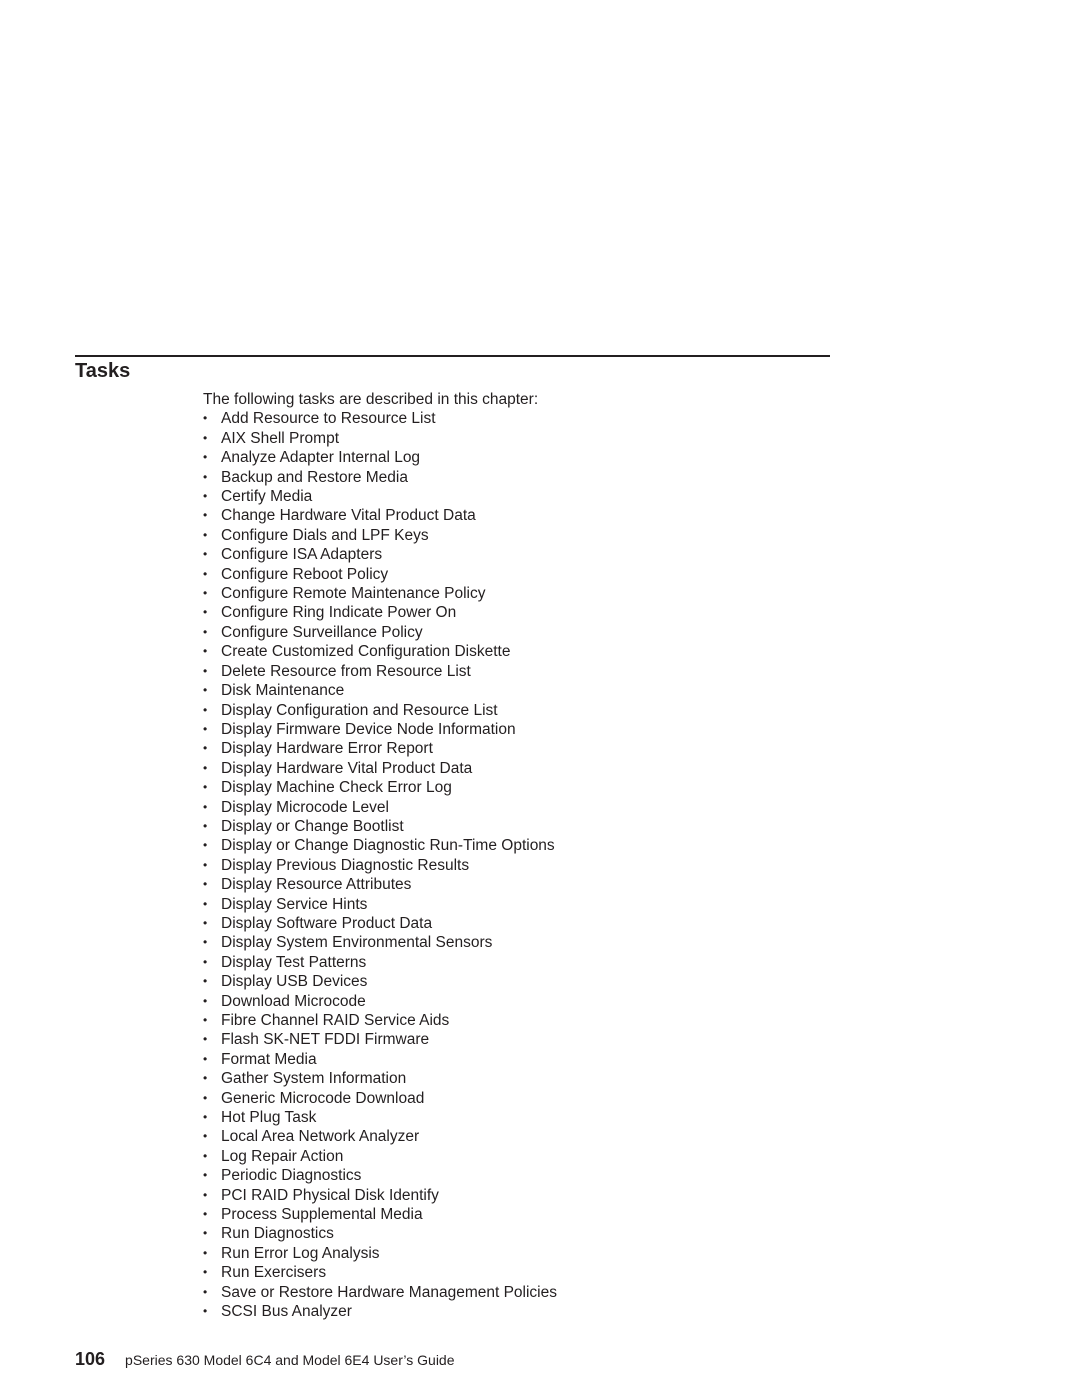  Describe the element at coordinates (327, 749) in the screenshot. I see `task-label: Display Hardware Error Report` at that location.